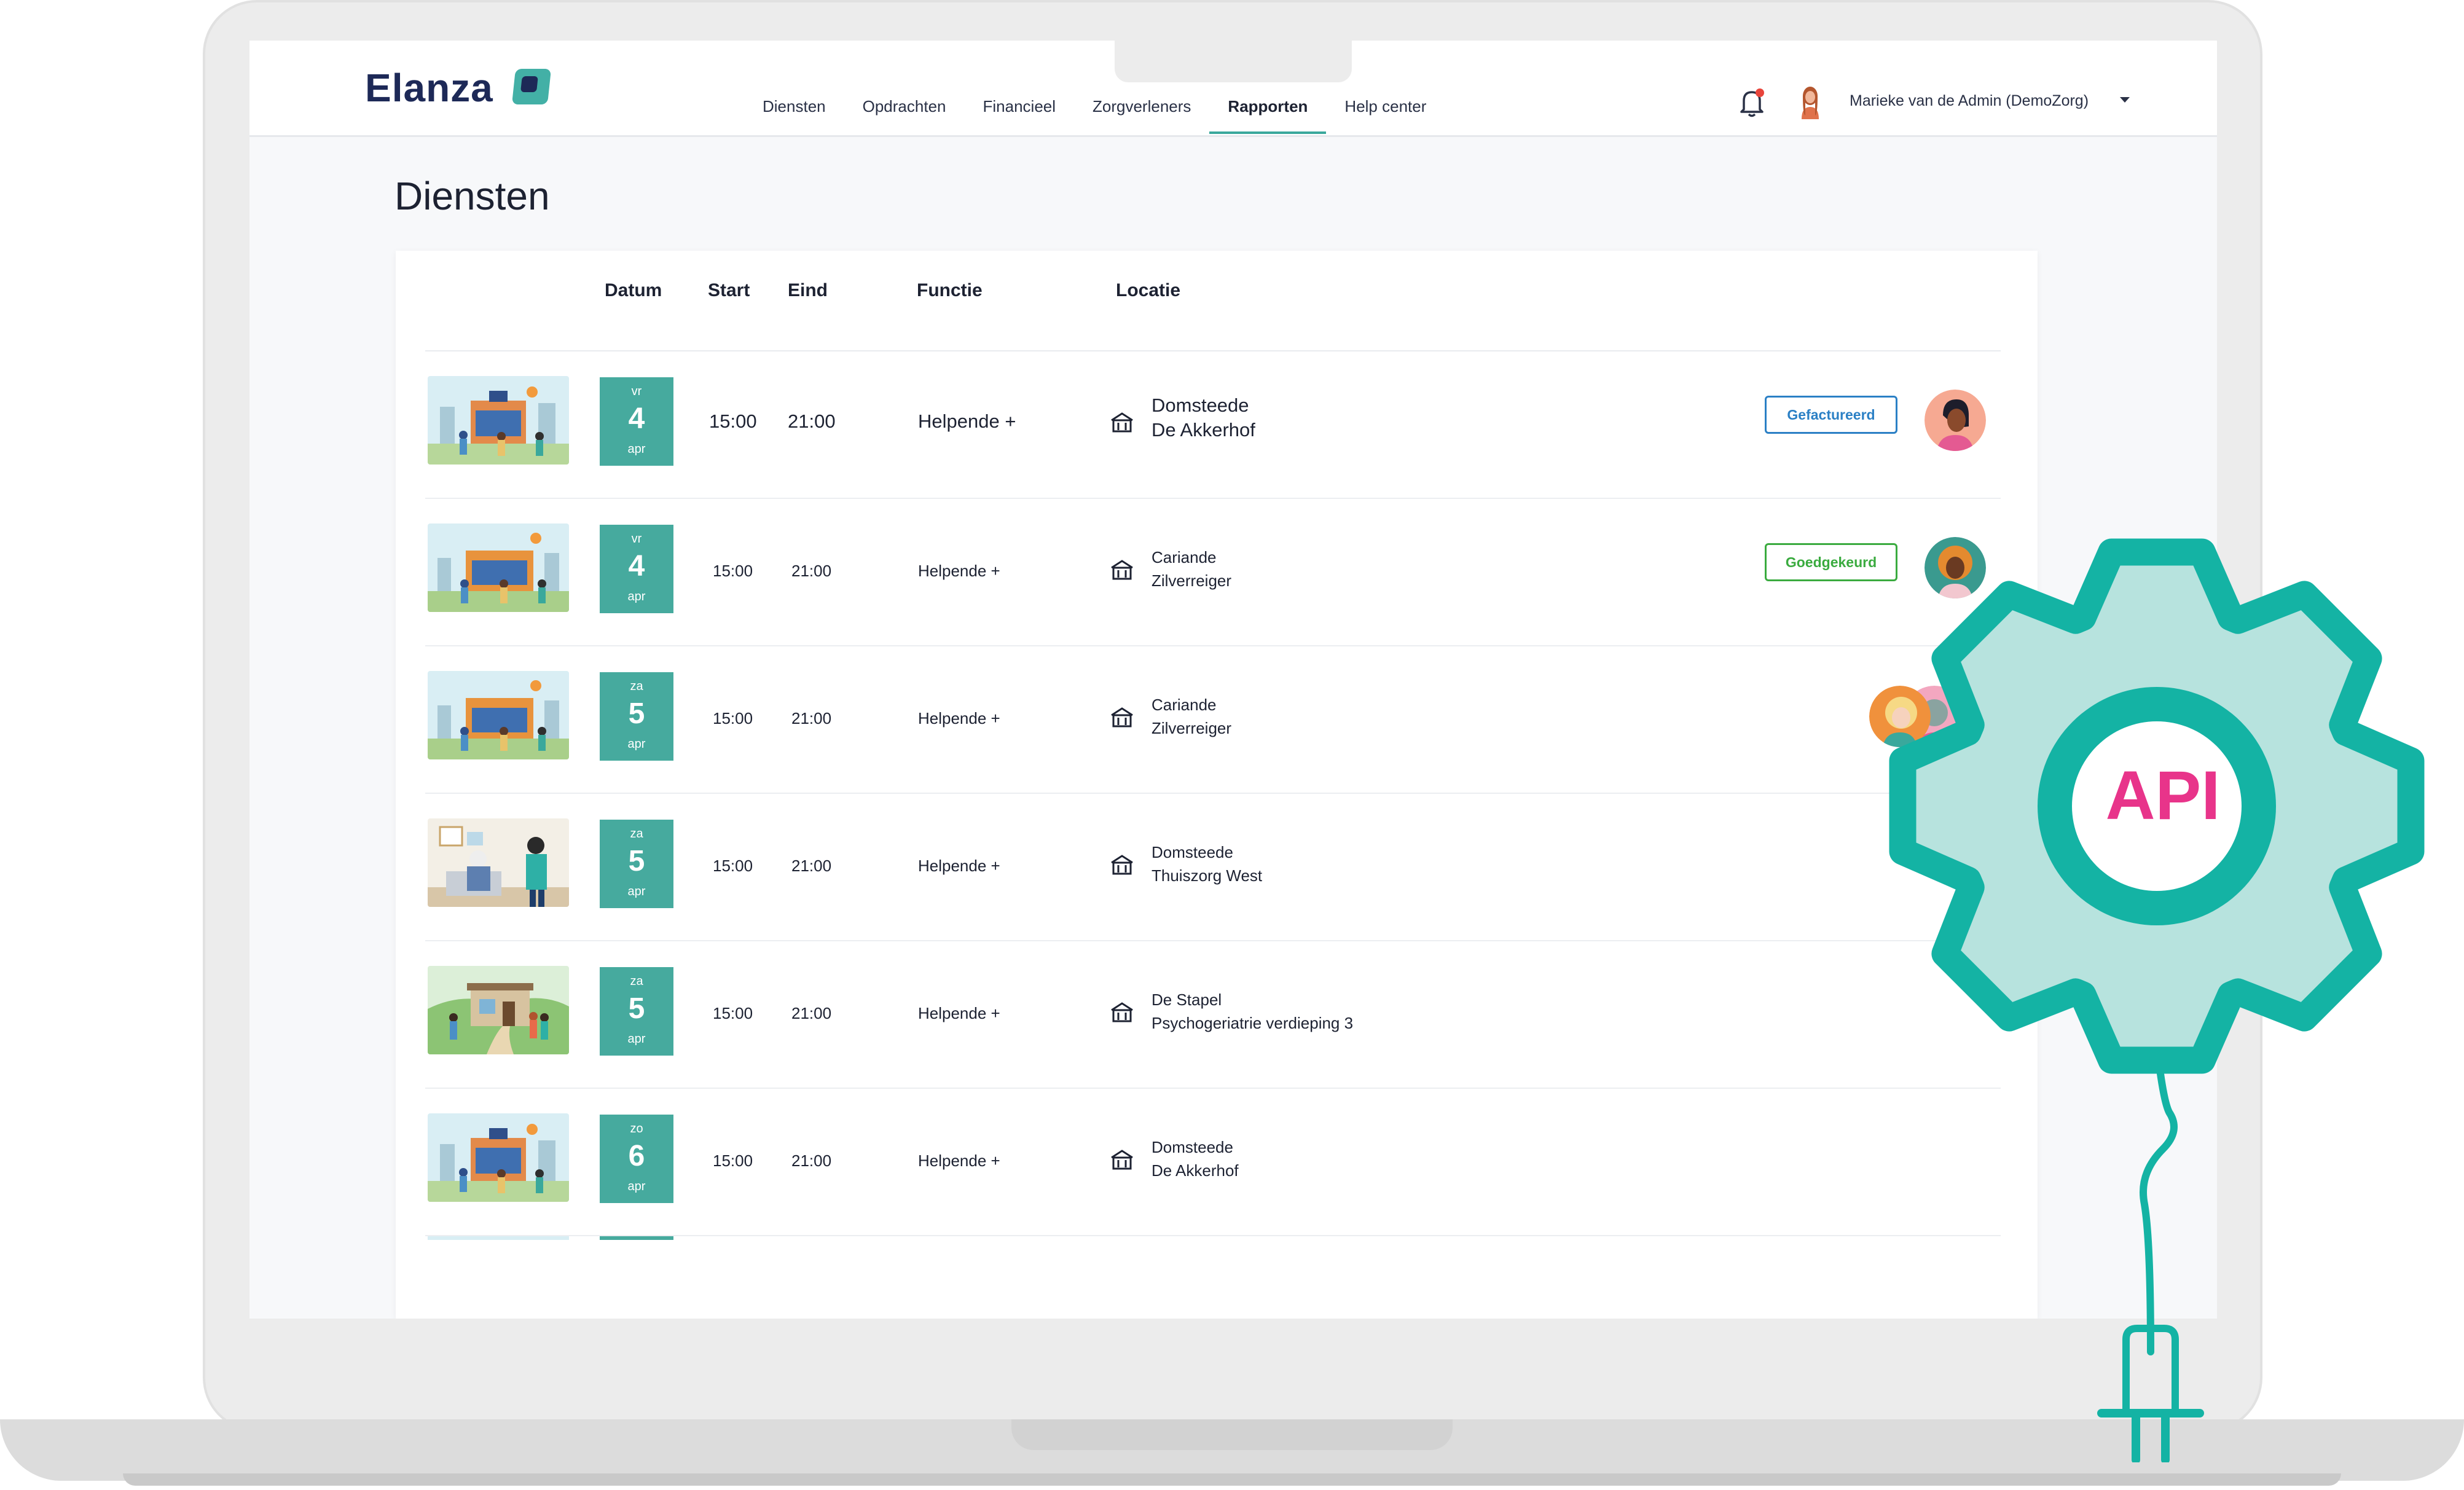  What do you see at coordinates (1253, 1011) in the screenshot?
I see `location-text: De Stapel Psychogeriatrie verdieping 3` at bounding box center [1253, 1011].